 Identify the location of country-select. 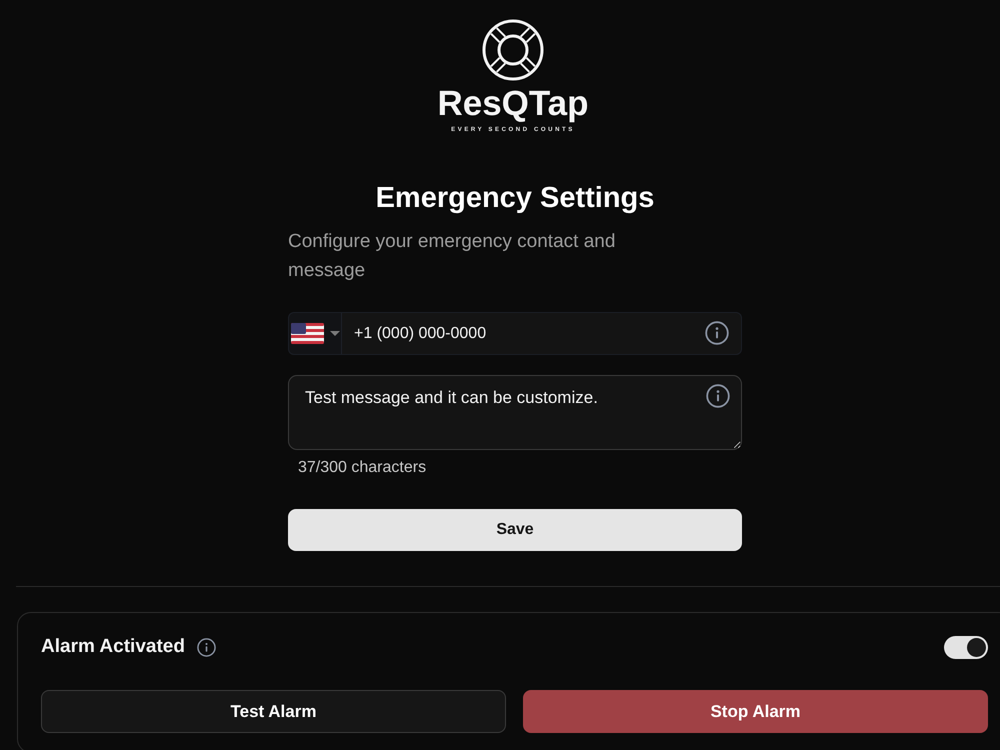
(315, 333).